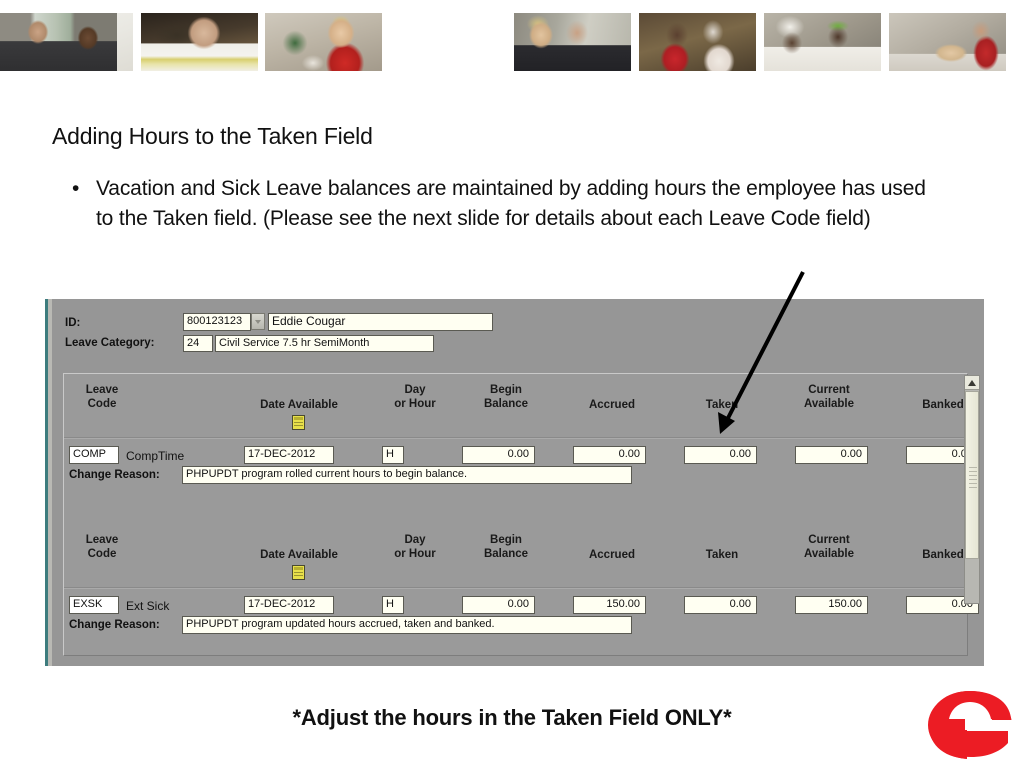 Image resolution: width=1024 pixels, height=768 pixels. I want to click on row-1-taken-field: 0.00, so click(720, 455).